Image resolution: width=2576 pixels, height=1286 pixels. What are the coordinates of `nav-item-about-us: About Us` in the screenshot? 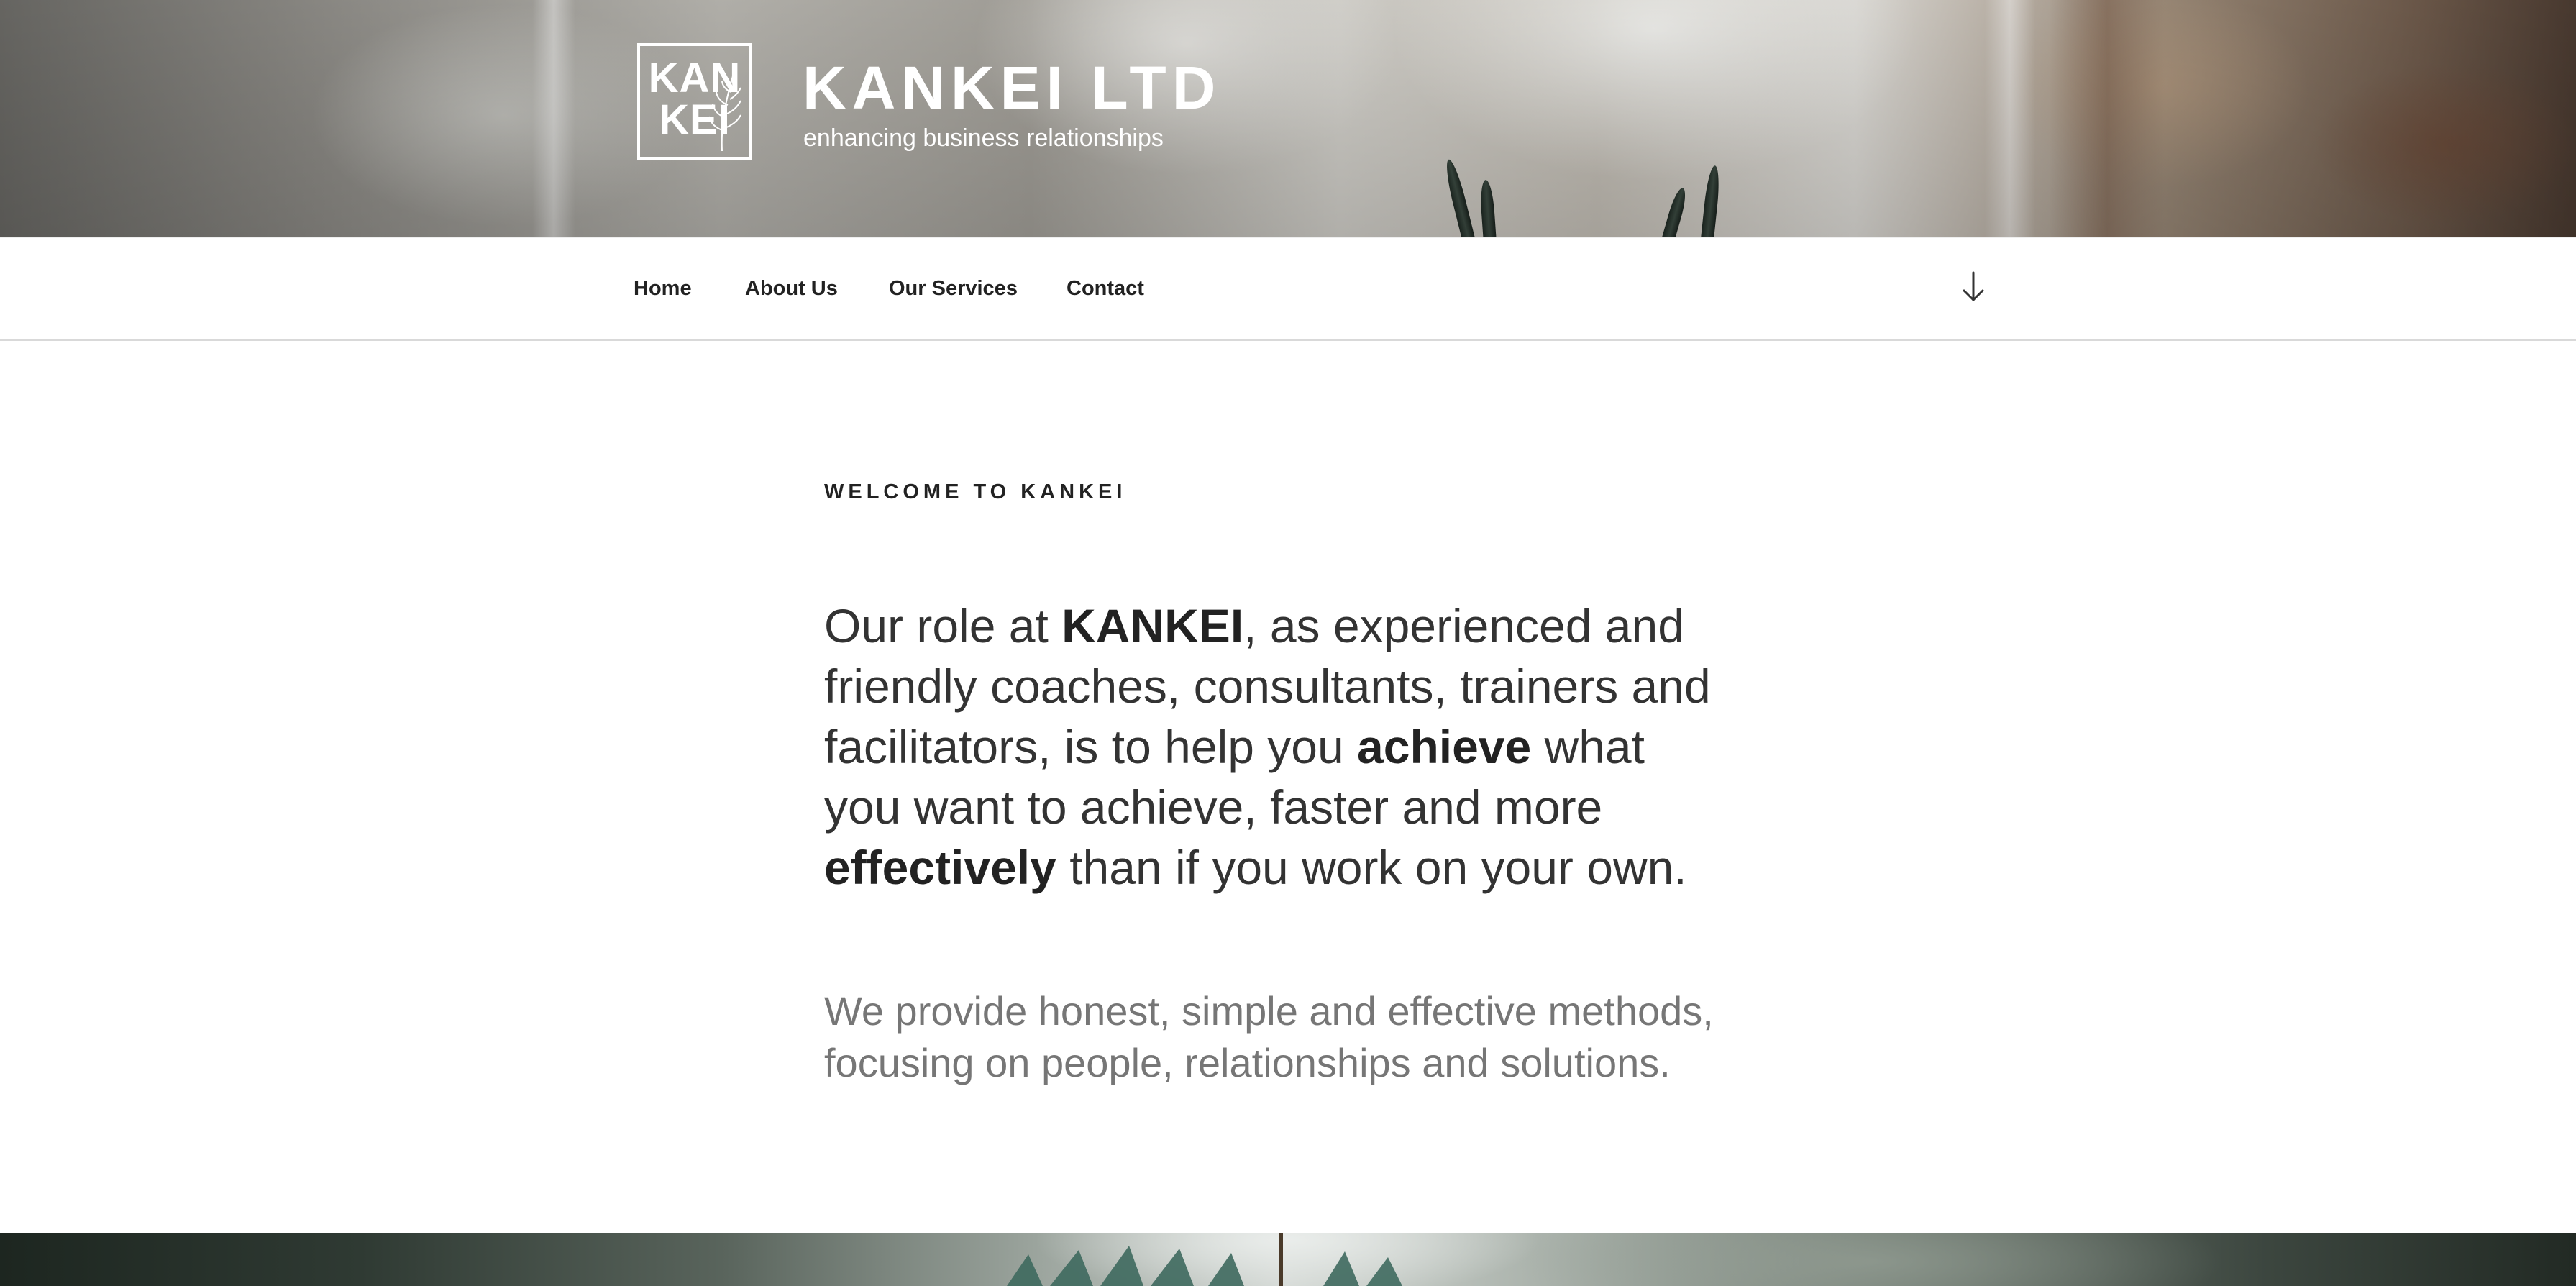 It's located at (792, 288).